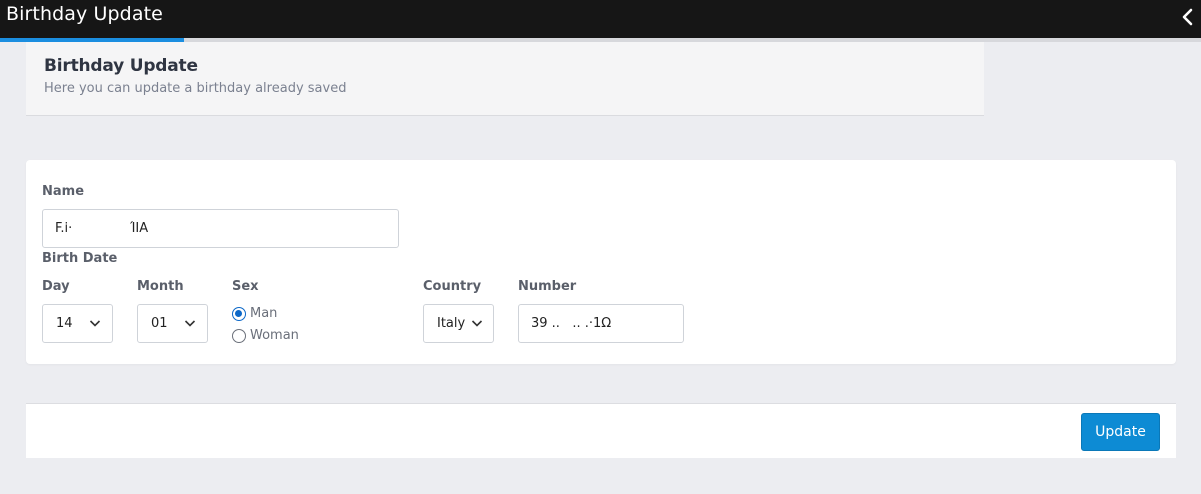 The height and width of the screenshot is (494, 1201). I want to click on app-title: Birthday Update, so click(84, 14).